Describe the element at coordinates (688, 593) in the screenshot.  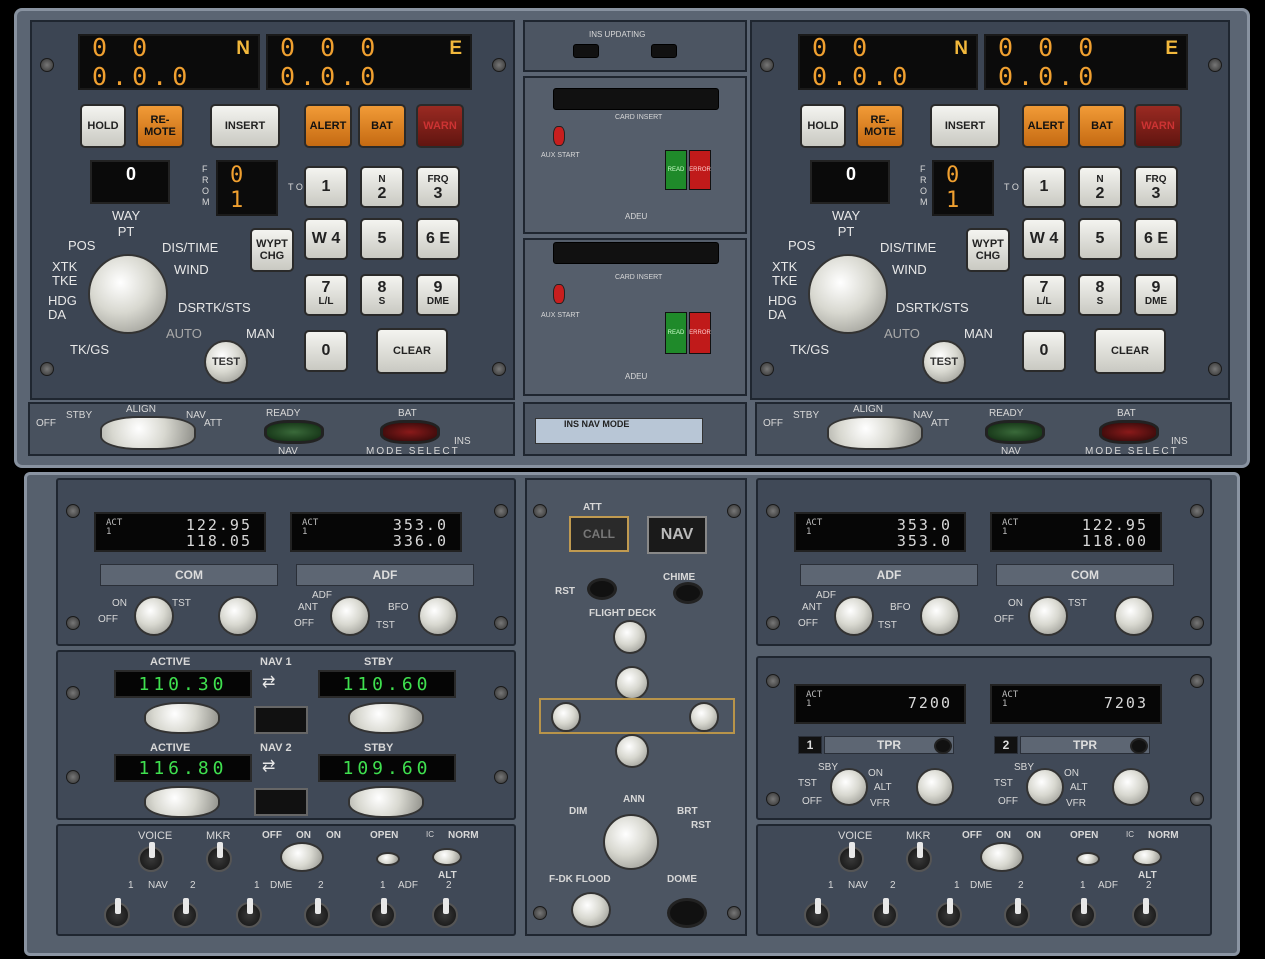
I see `chime-button` at that location.